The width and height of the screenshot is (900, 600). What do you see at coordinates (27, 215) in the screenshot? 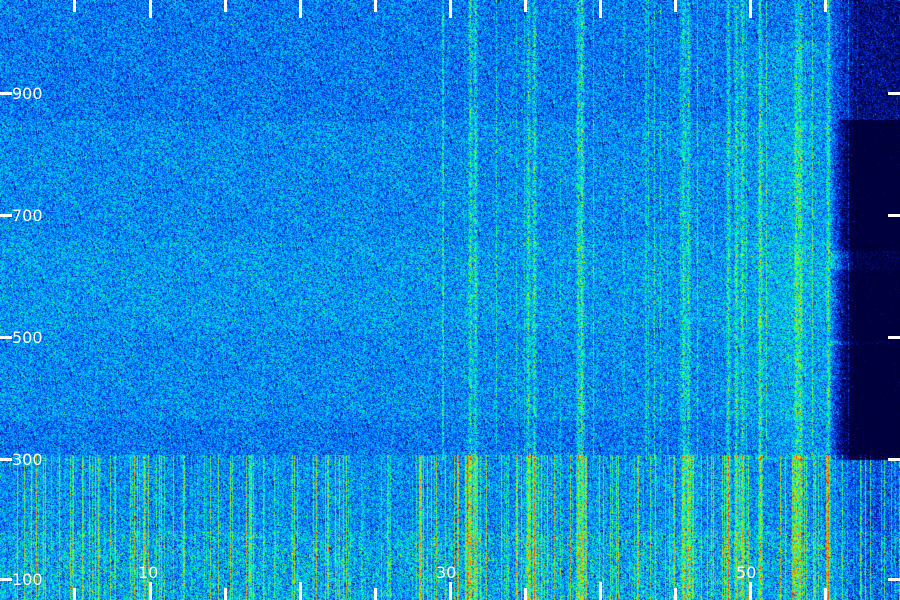
I see `y-tick-label: 700` at bounding box center [27, 215].